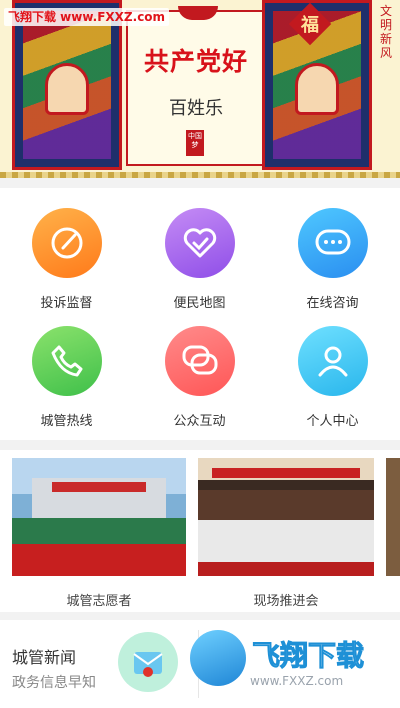  Describe the element at coordinates (297, 681) in the screenshot. I see `watermark-url: www.FXXZ.com` at that location.